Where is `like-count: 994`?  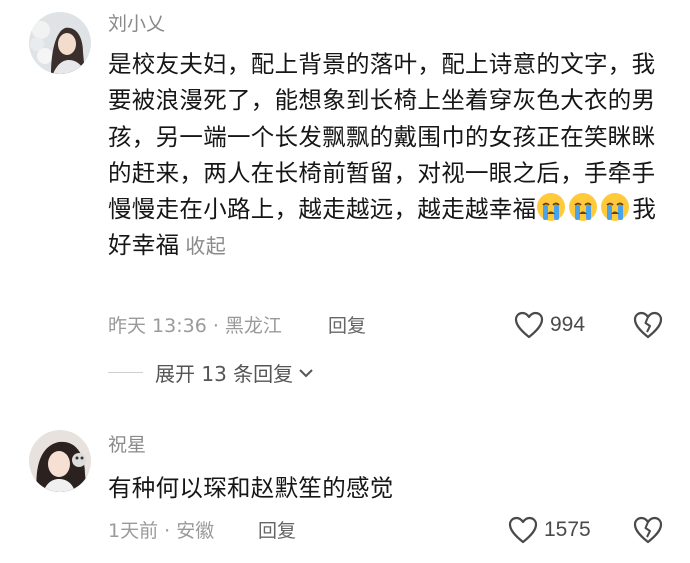 like-count: 994 is located at coordinates (568, 324).